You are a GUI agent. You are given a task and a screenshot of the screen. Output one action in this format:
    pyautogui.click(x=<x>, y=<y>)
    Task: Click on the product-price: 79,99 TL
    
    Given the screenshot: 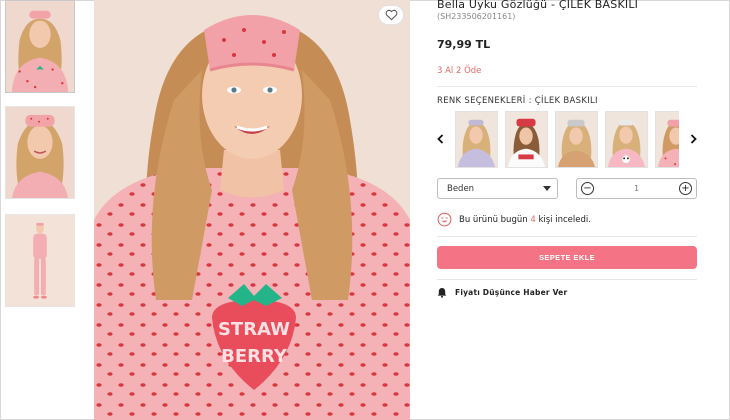 What is the action you would take?
    pyautogui.click(x=464, y=44)
    